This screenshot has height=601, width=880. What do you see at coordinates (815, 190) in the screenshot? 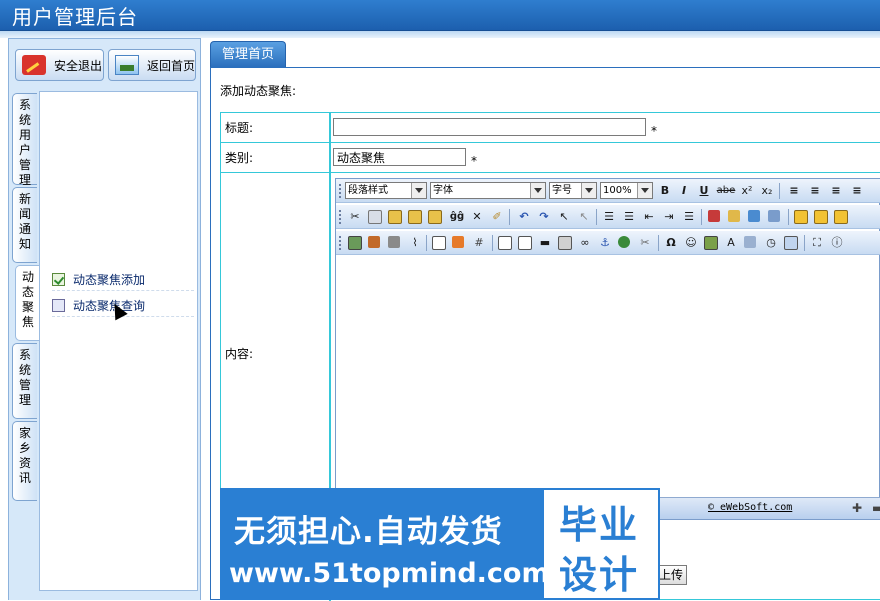
I see `align-center-icon: ≡` at bounding box center [815, 190].